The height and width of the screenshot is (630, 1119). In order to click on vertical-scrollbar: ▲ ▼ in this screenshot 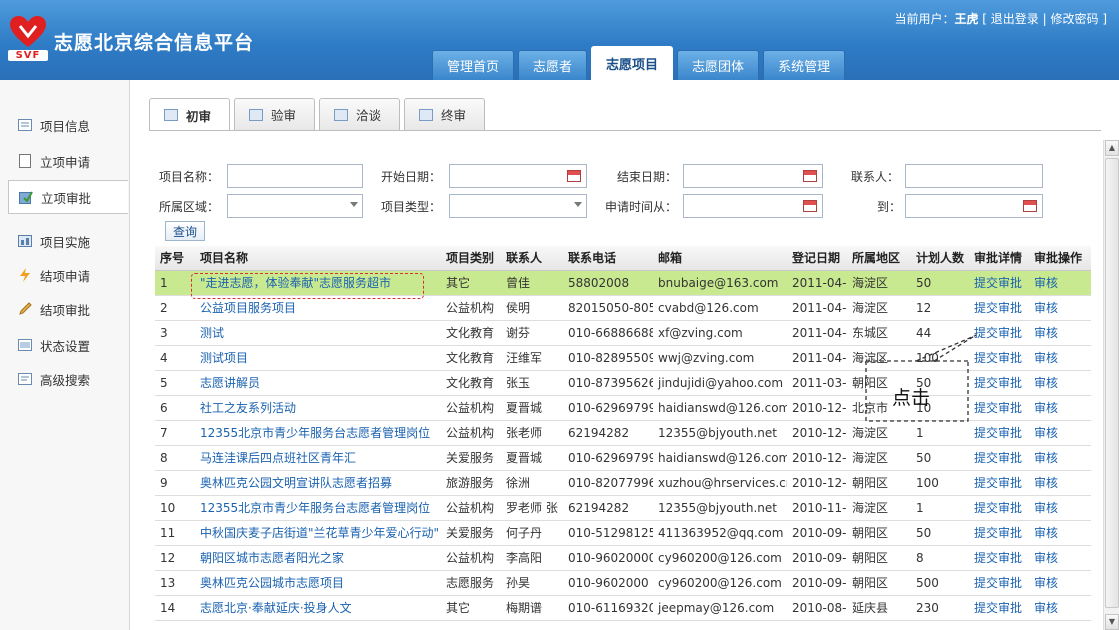, I will do `click(1111, 385)`.